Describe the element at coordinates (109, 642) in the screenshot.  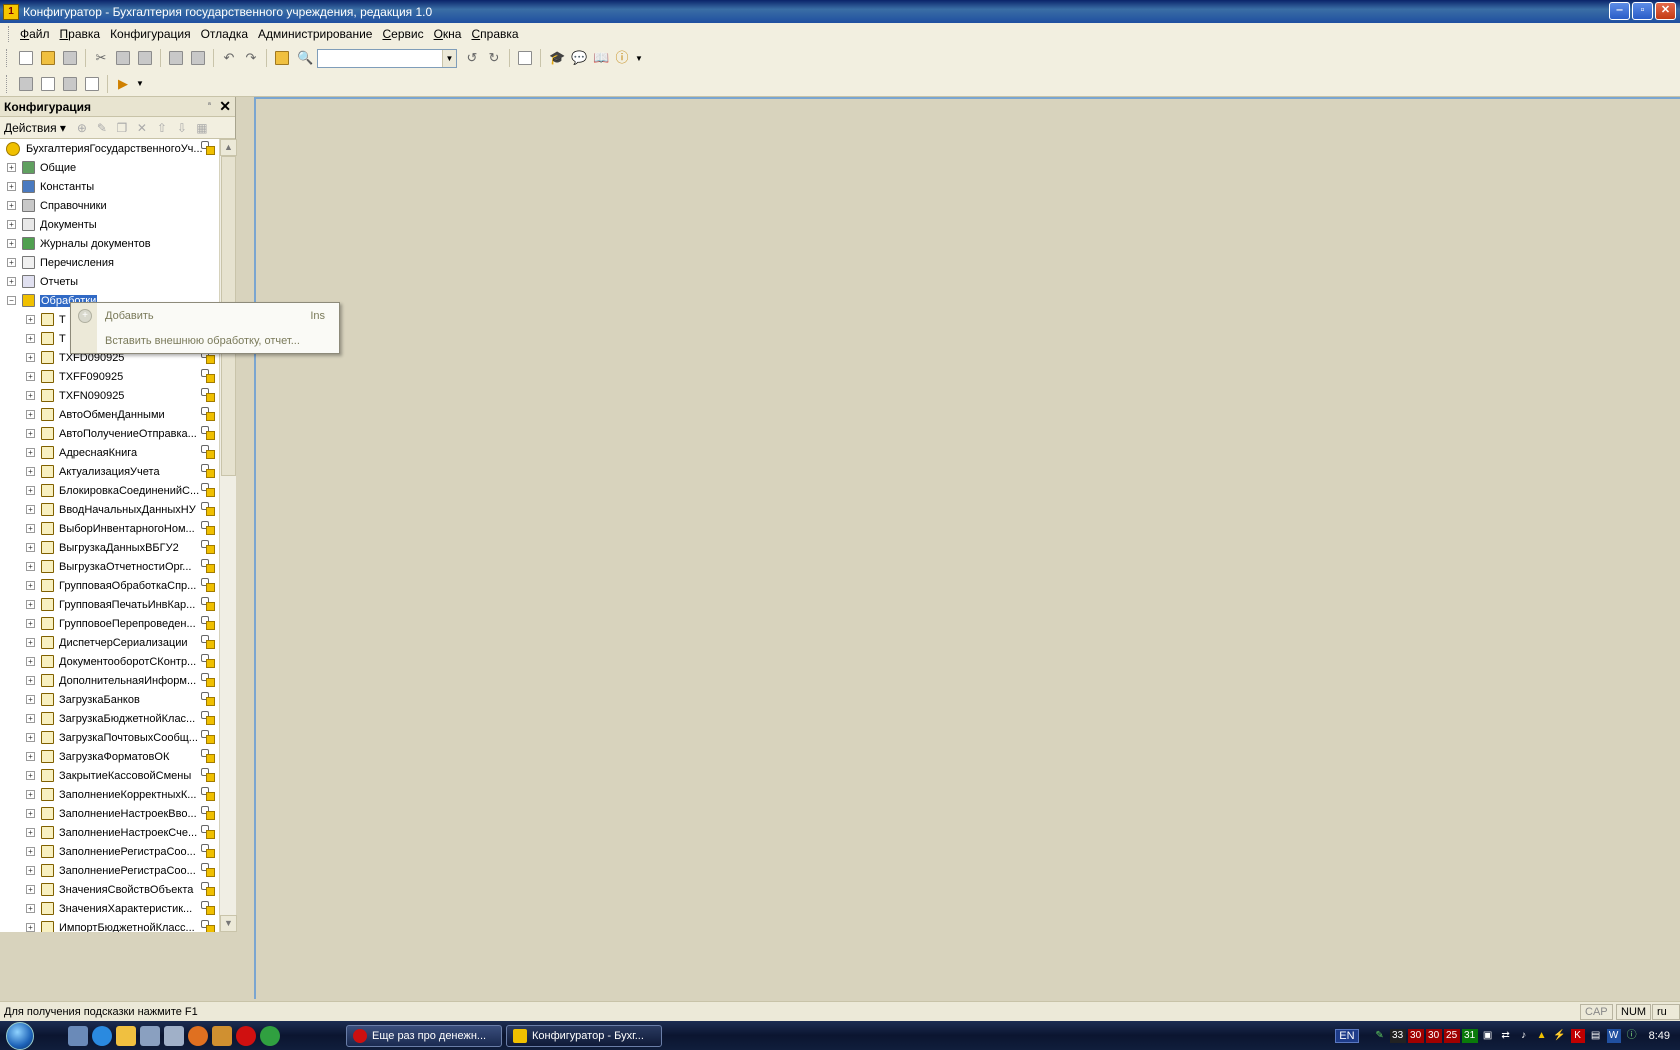
I see `tree-item: + ДиспетчерСериализации` at that location.